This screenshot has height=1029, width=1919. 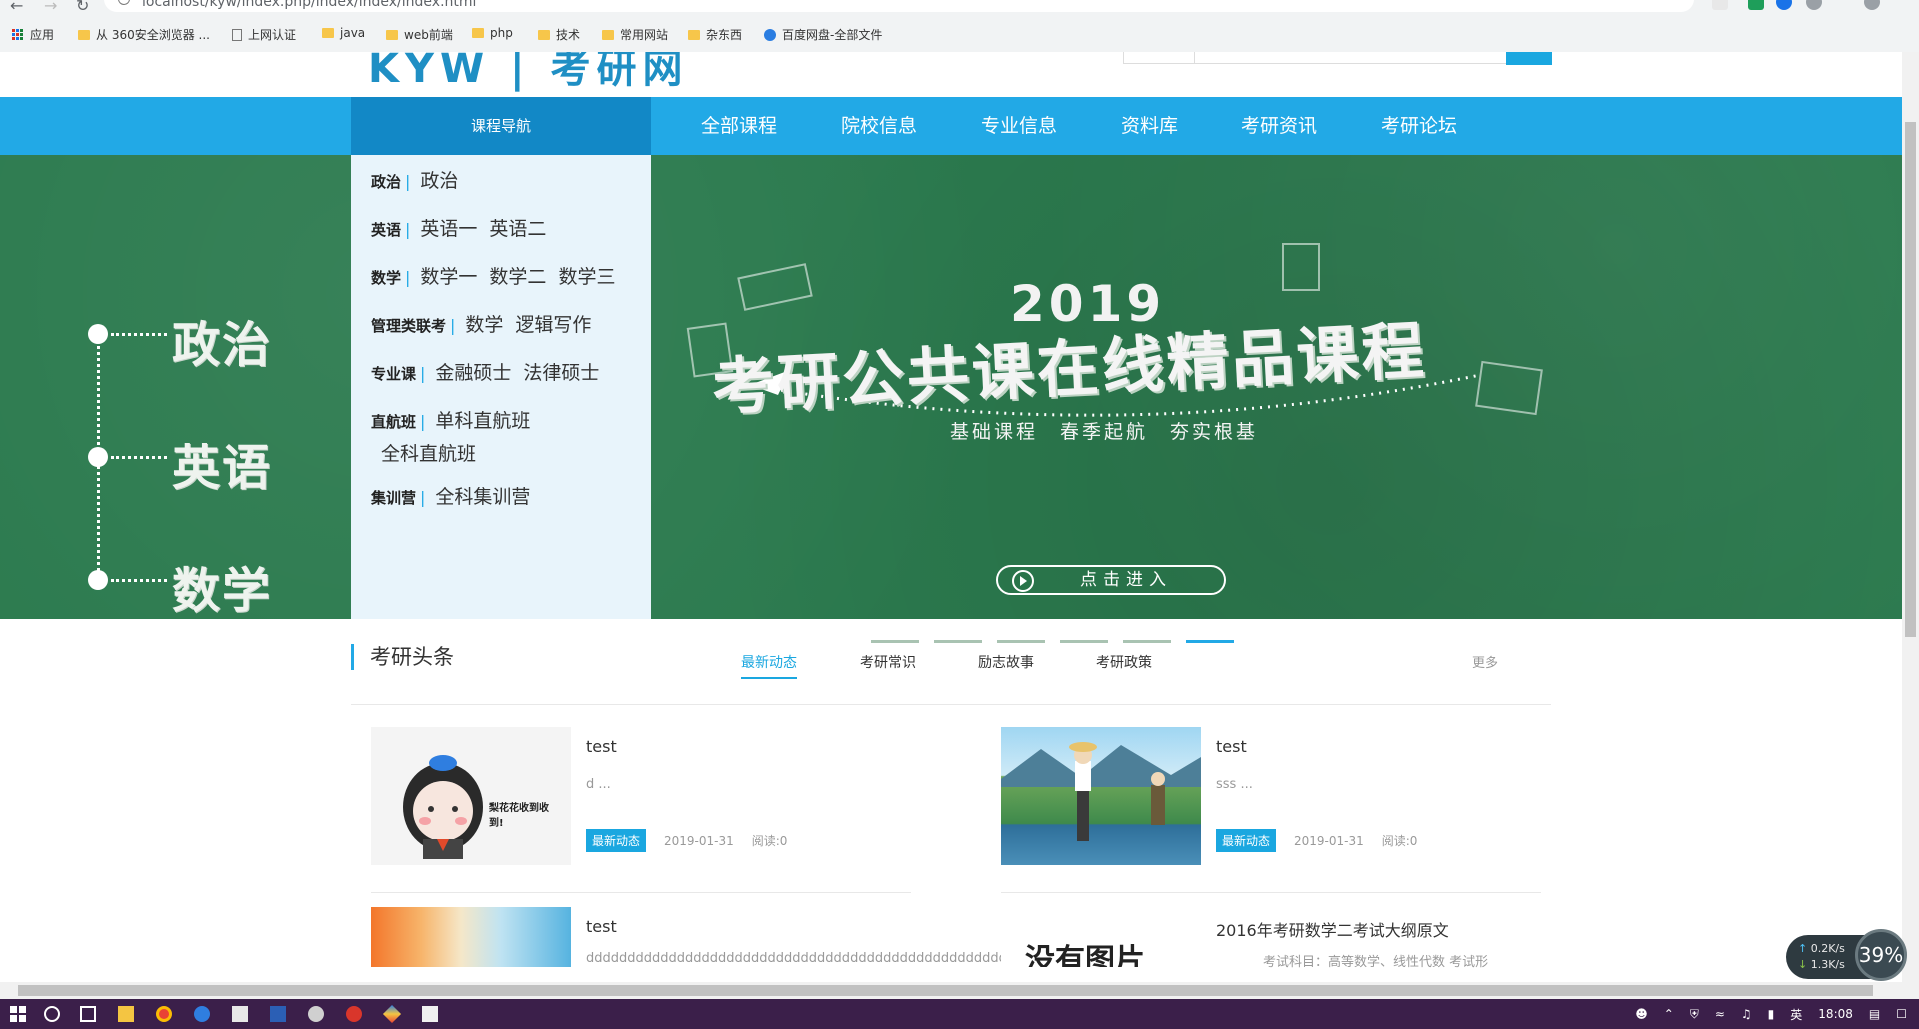 I want to click on nav-link-schools: 院校信息, so click(x=879, y=126).